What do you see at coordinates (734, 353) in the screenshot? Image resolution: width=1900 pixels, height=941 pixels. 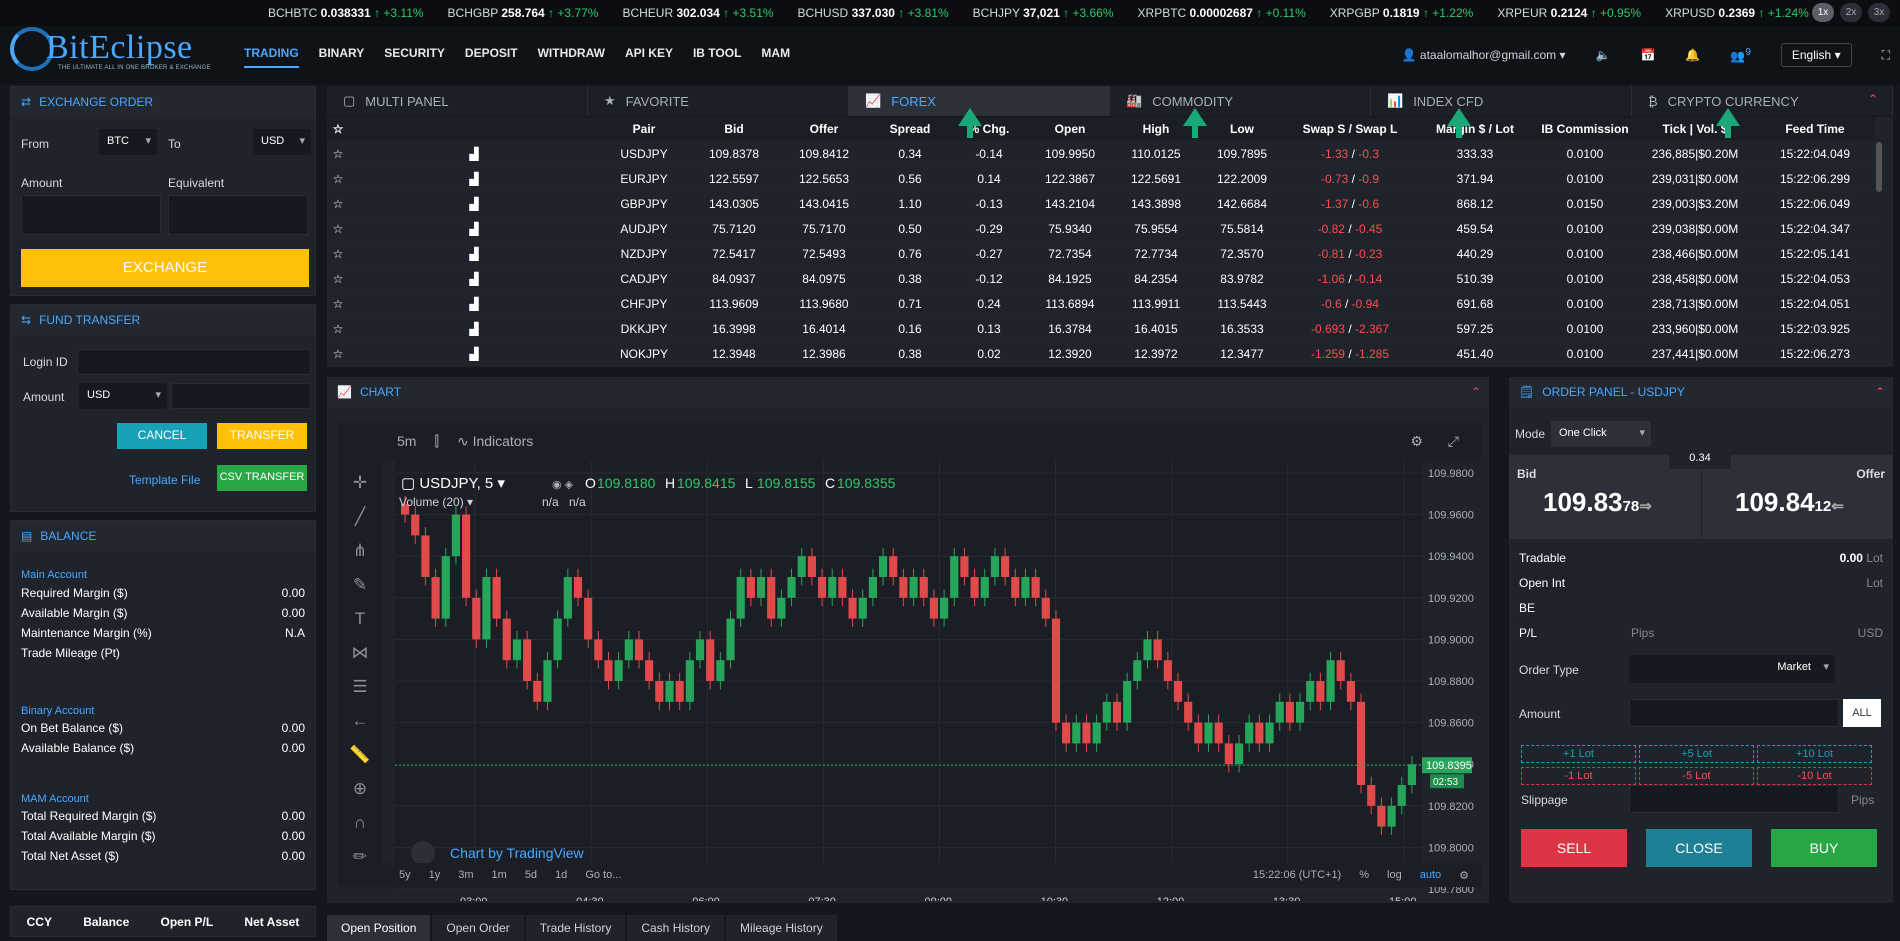 I see `quote-bid: 12.3948` at bounding box center [734, 353].